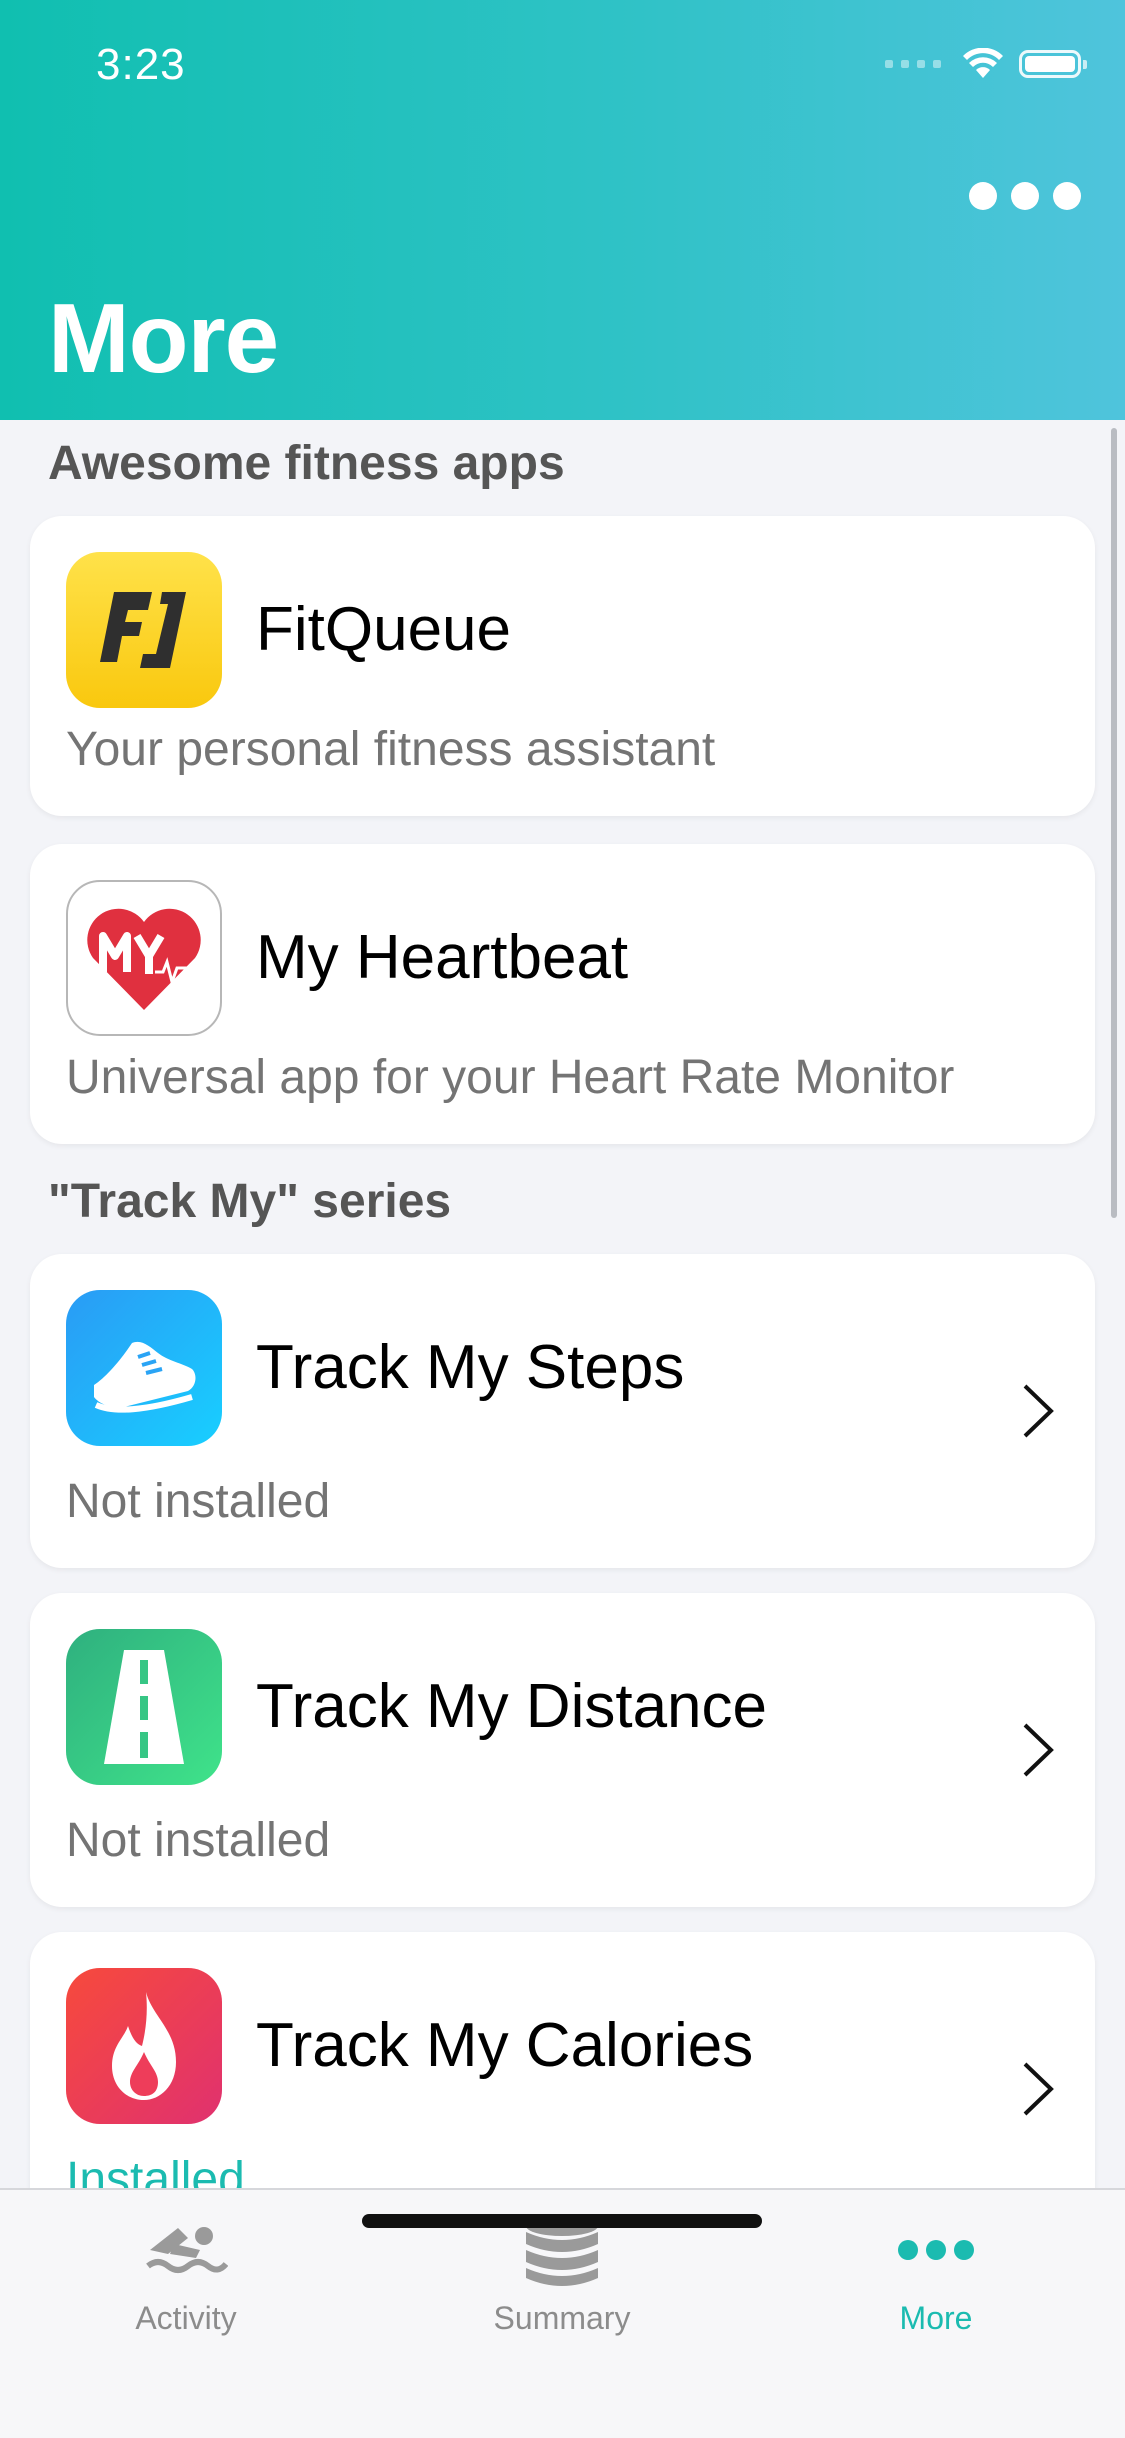  Describe the element at coordinates (144, 958) in the screenshot. I see `heart-app-icon` at that location.